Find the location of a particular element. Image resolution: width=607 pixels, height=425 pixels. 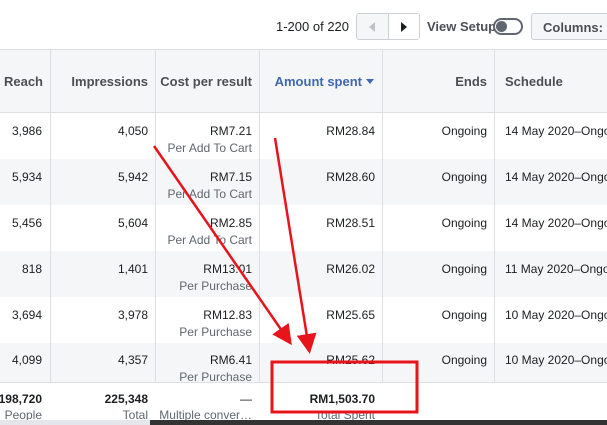

scrollbar-track is located at coordinates (75, 422).